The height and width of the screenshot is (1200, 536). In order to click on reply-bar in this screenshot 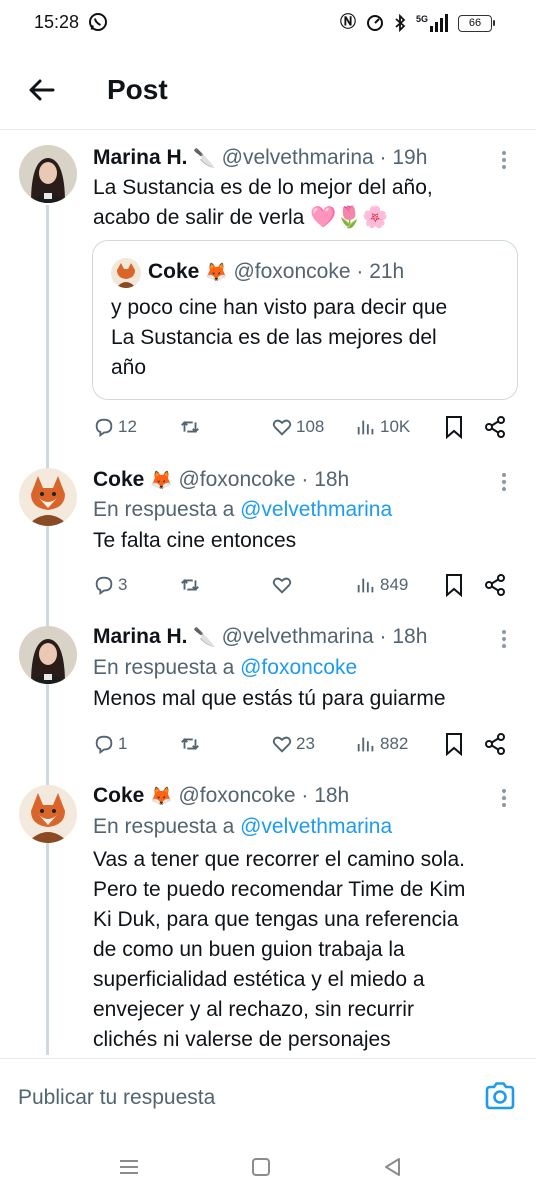, I will do `click(268, 1097)`.